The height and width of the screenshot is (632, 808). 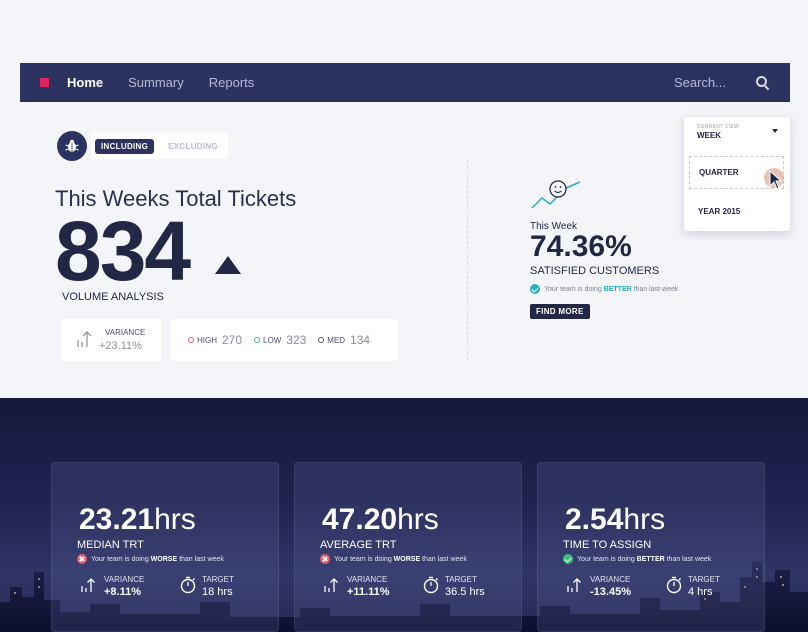 I want to click on metric-value: 2.54hrs, so click(x=615, y=520).